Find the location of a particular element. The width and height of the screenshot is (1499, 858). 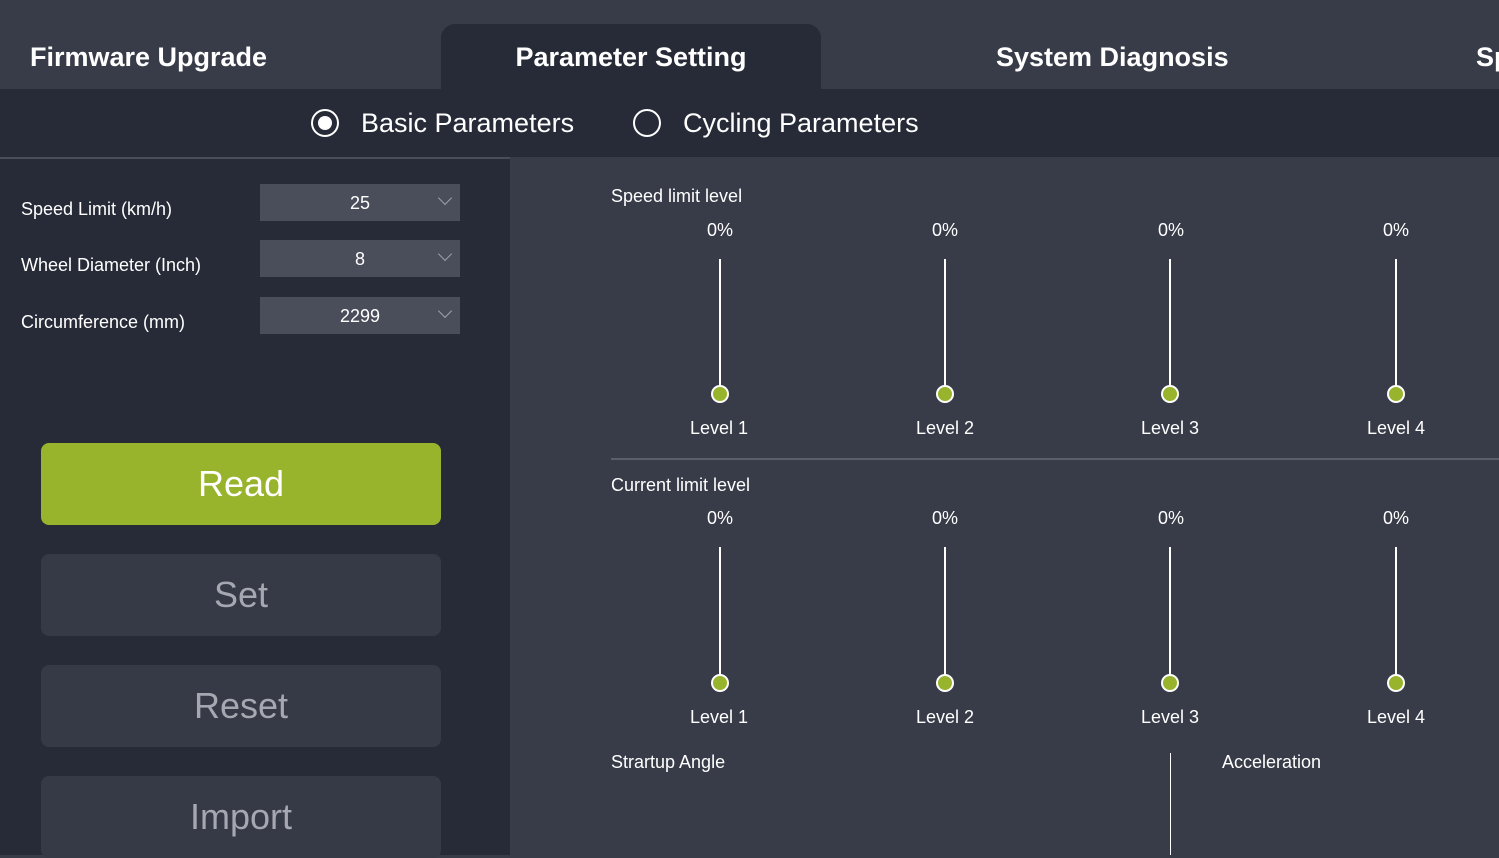

speed-level-1-handle is located at coordinates (720, 394).